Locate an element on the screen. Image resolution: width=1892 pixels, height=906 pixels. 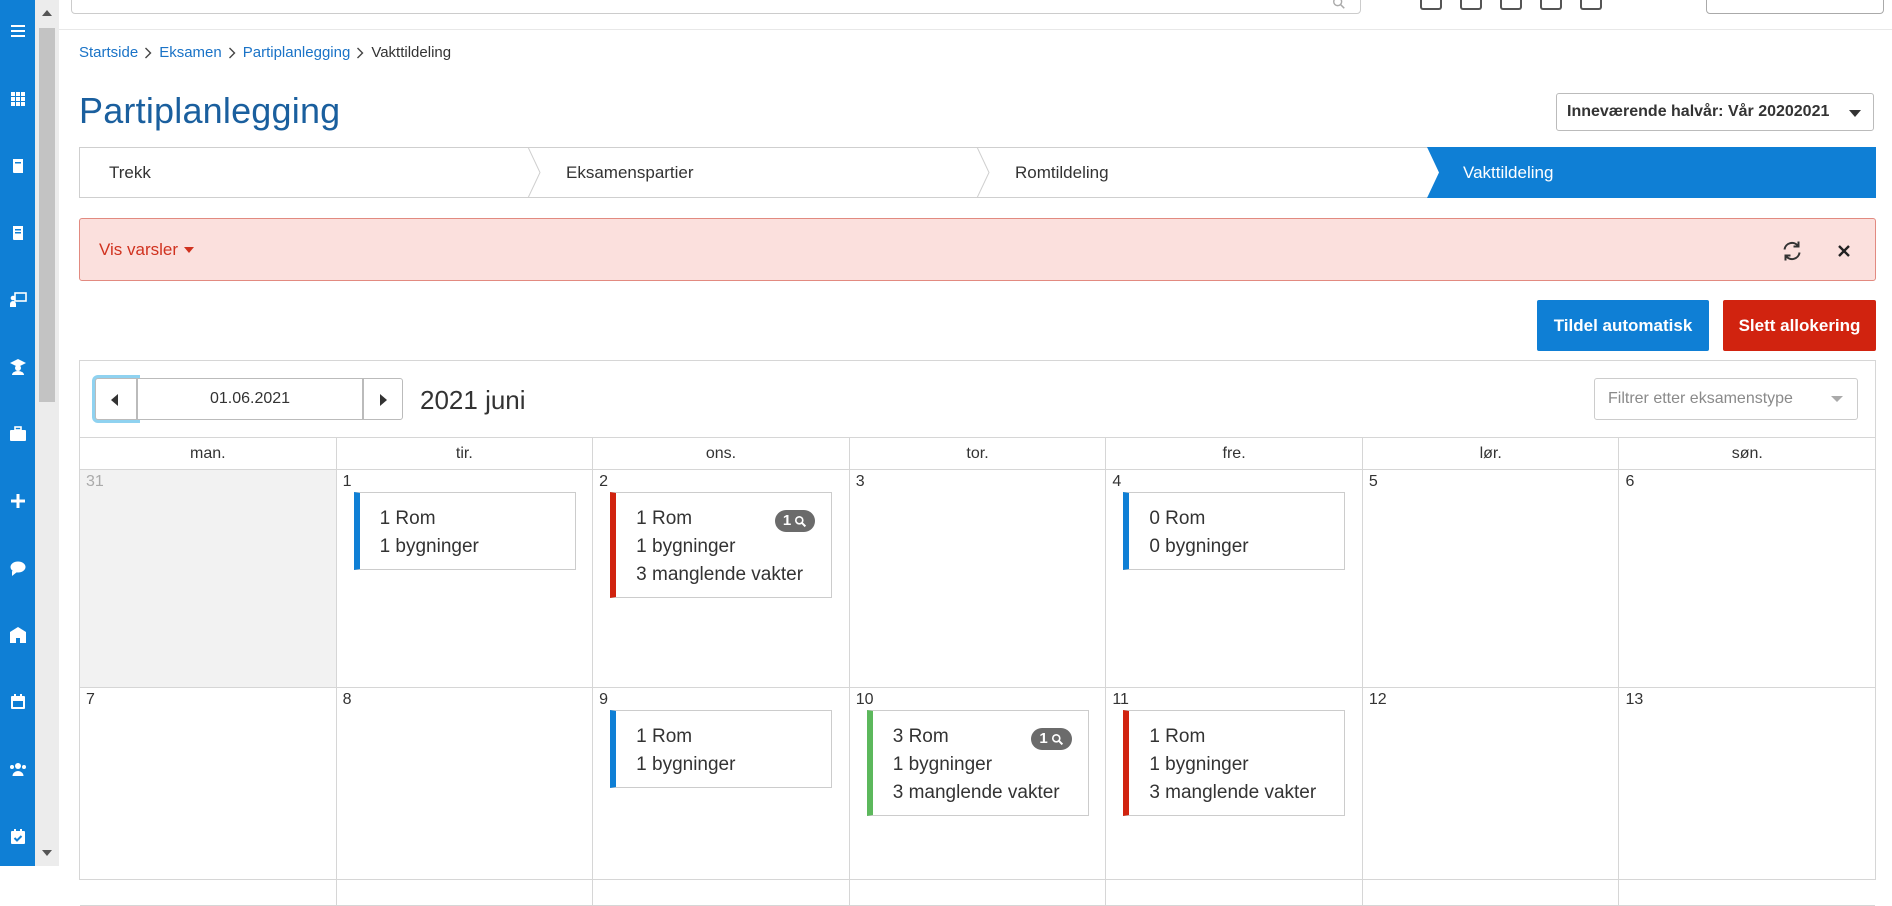
briefcase-nav-button is located at coordinates (17, 436).